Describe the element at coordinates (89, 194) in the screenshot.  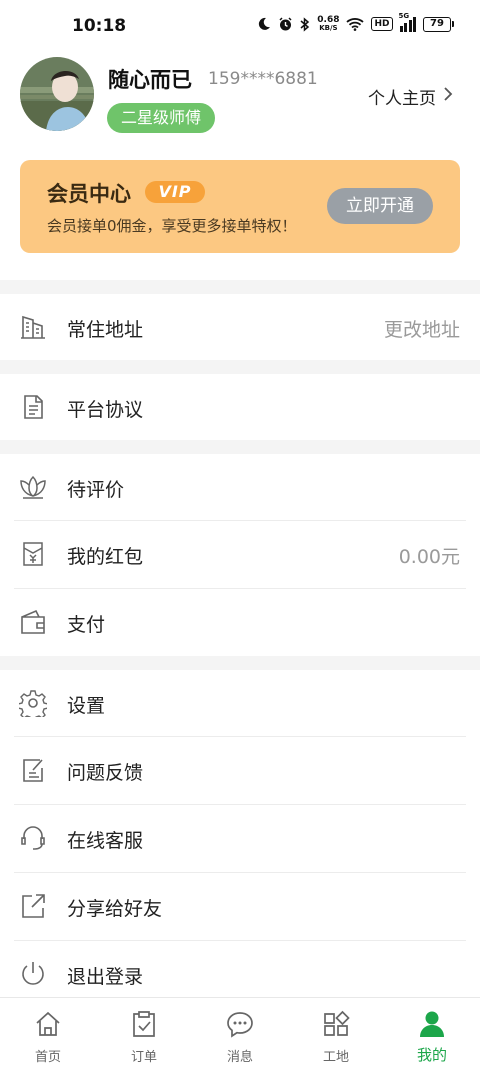
I see `vip-title: 会员中心` at that location.